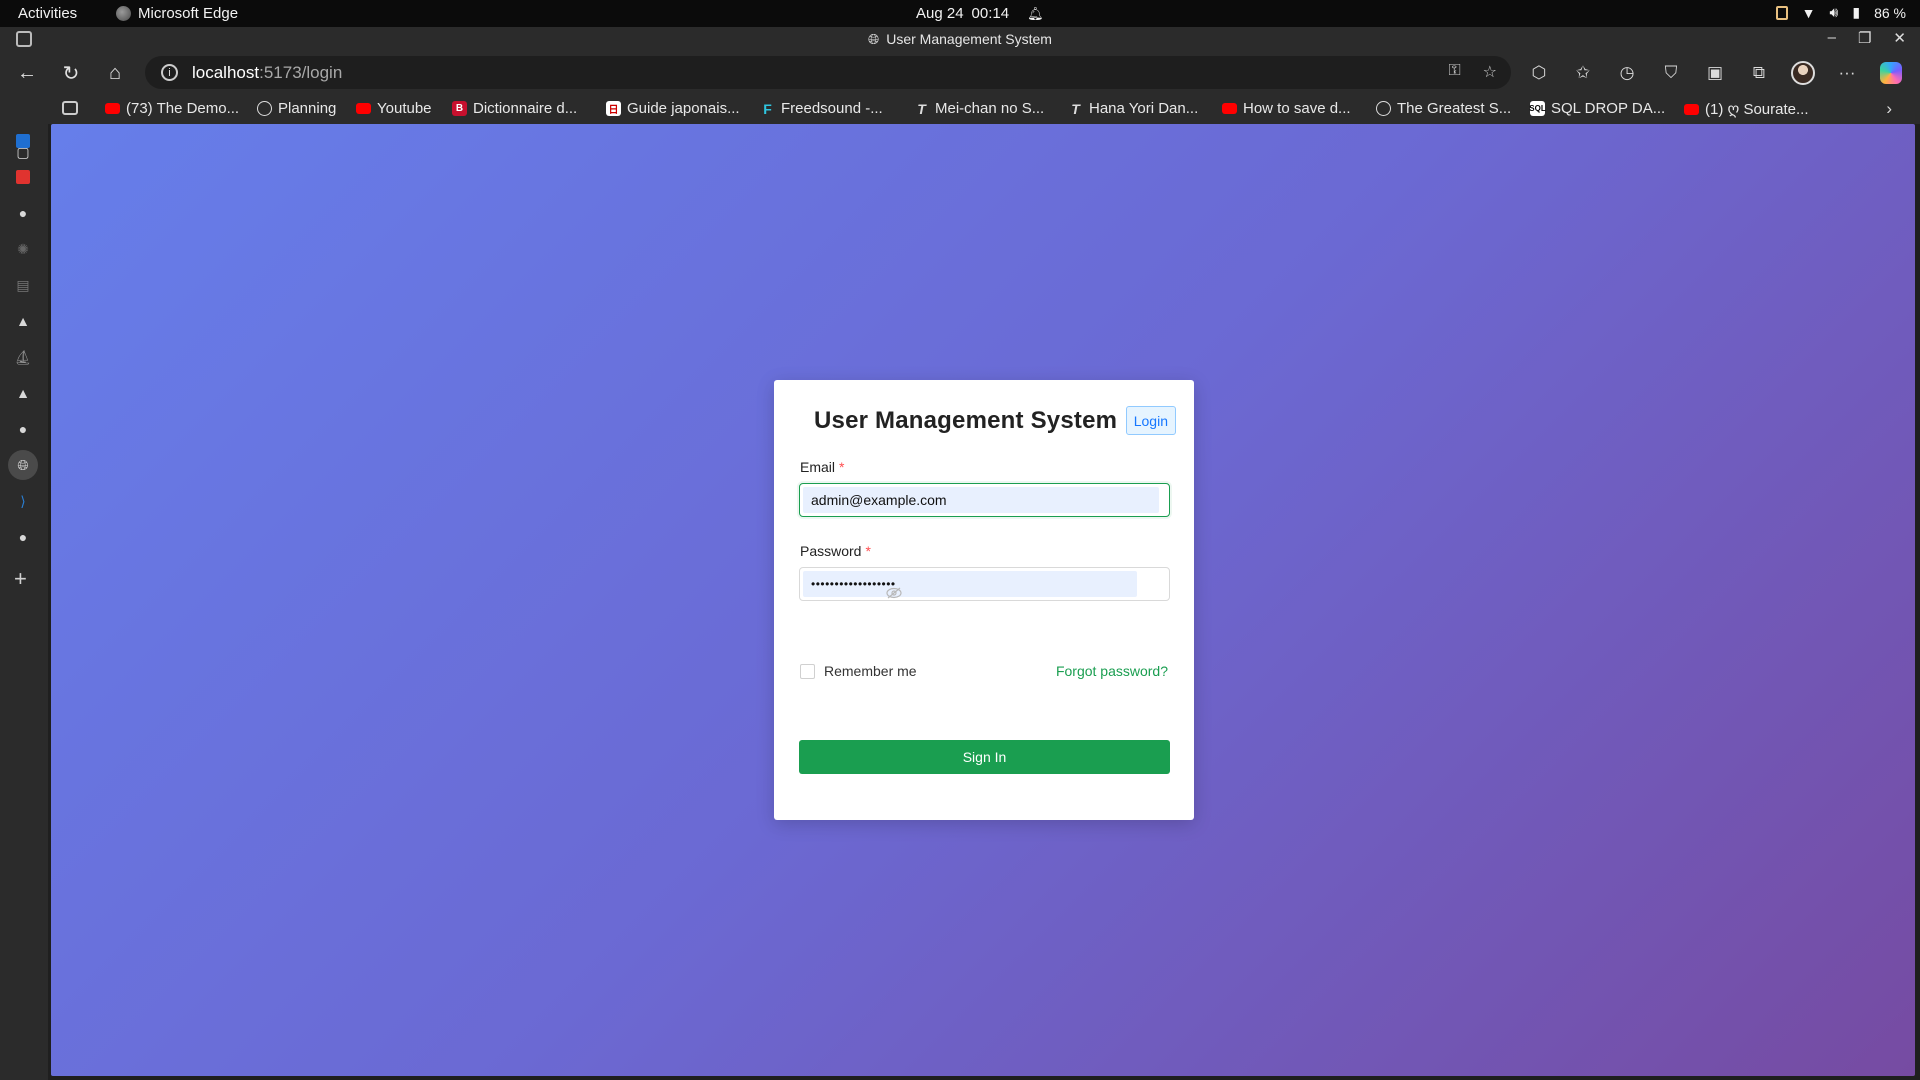 The width and height of the screenshot is (1920, 1080). Describe the element at coordinates (47, 13) in the screenshot. I see `activities-button: Activities` at that location.